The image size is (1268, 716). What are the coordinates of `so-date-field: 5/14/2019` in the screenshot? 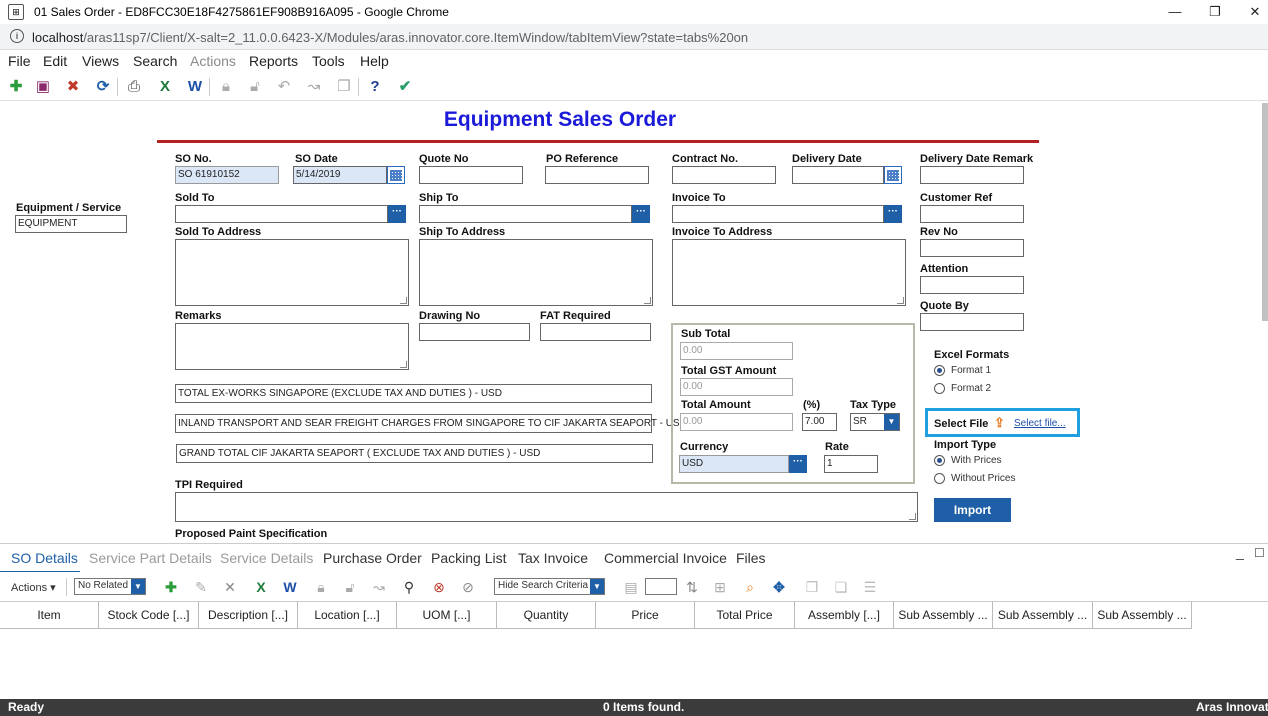 It's located at (340, 175).